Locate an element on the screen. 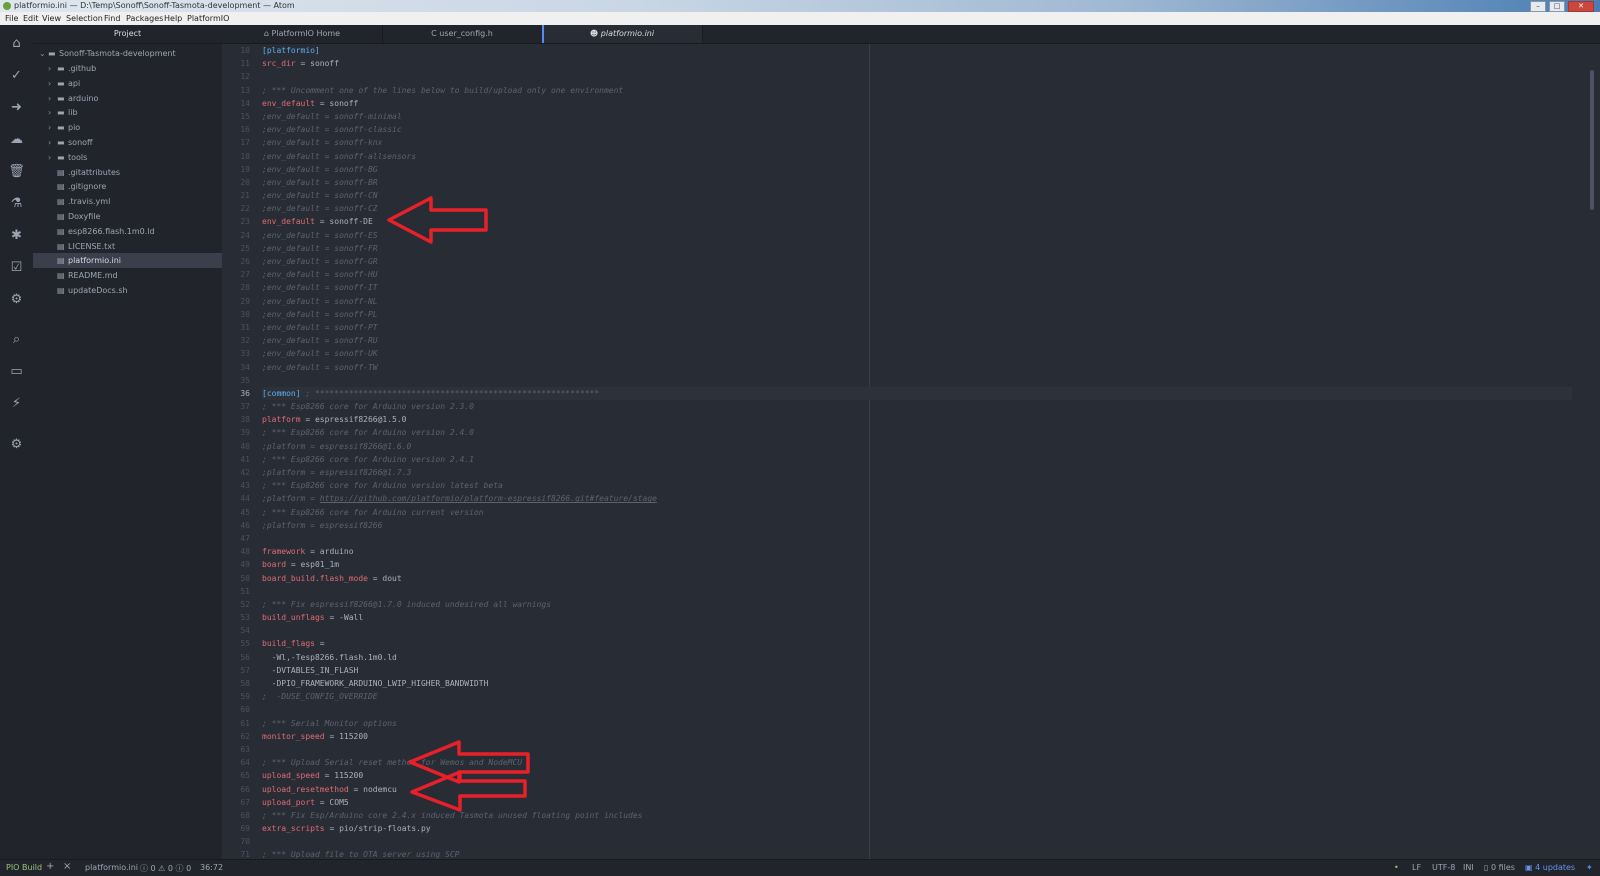 Image resolution: width=1600 pixels, height=876 pixels. code-line: ; -DUSE_CONFIG_OVERRIDE is located at coordinates (917, 696).